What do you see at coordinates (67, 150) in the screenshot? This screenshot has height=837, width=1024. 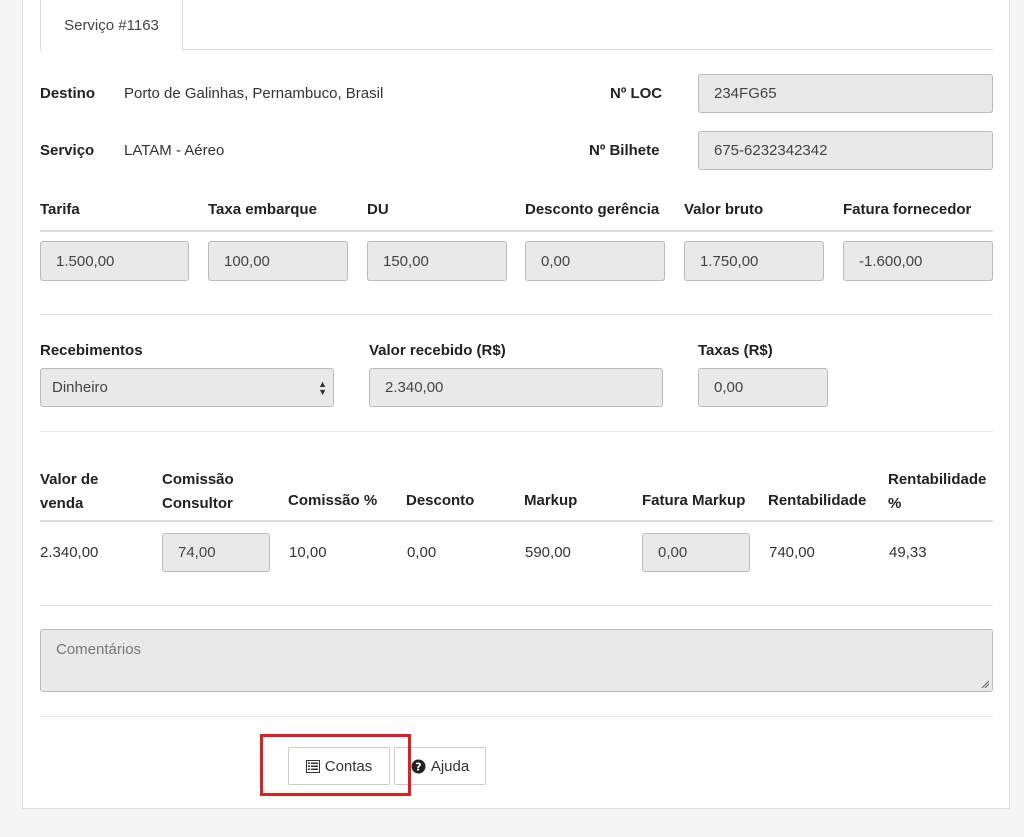 I see `servico-label: Serviço` at bounding box center [67, 150].